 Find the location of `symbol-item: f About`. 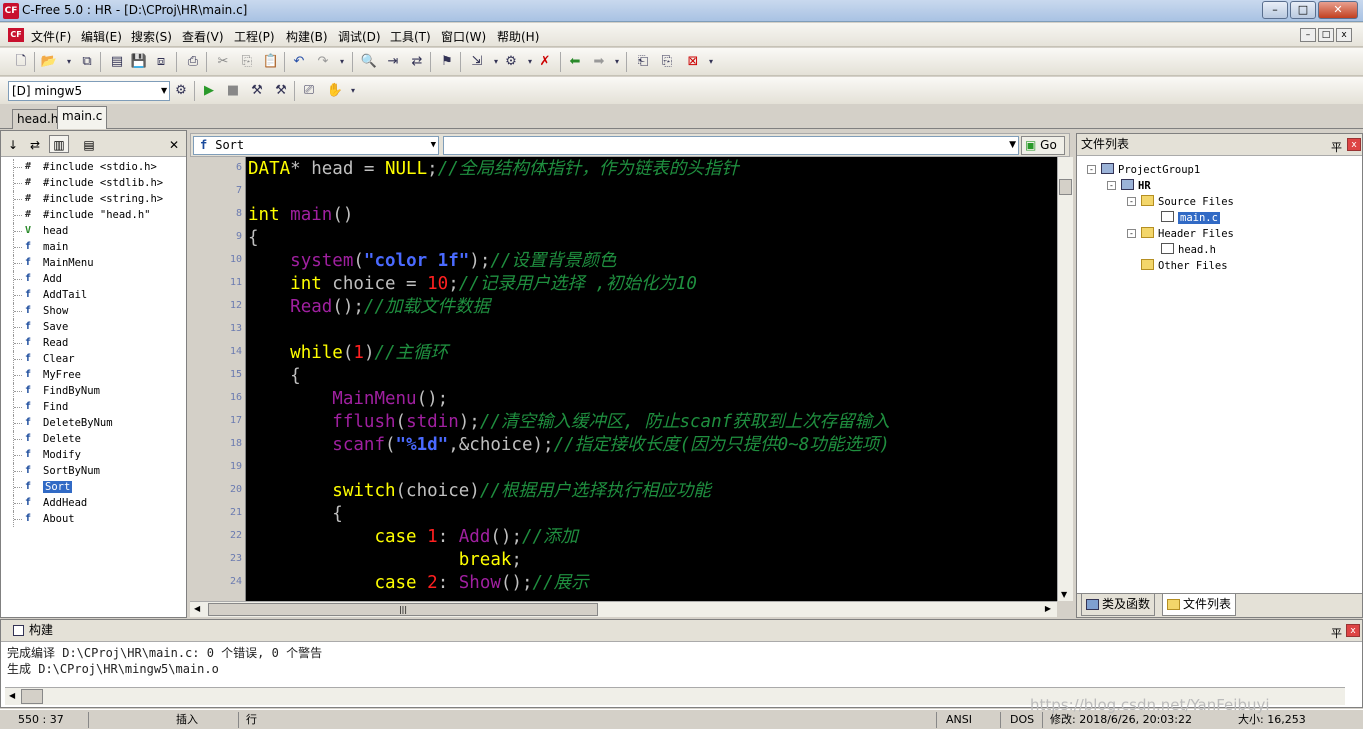

symbol-item: f About is located at coordinates (98, 519).